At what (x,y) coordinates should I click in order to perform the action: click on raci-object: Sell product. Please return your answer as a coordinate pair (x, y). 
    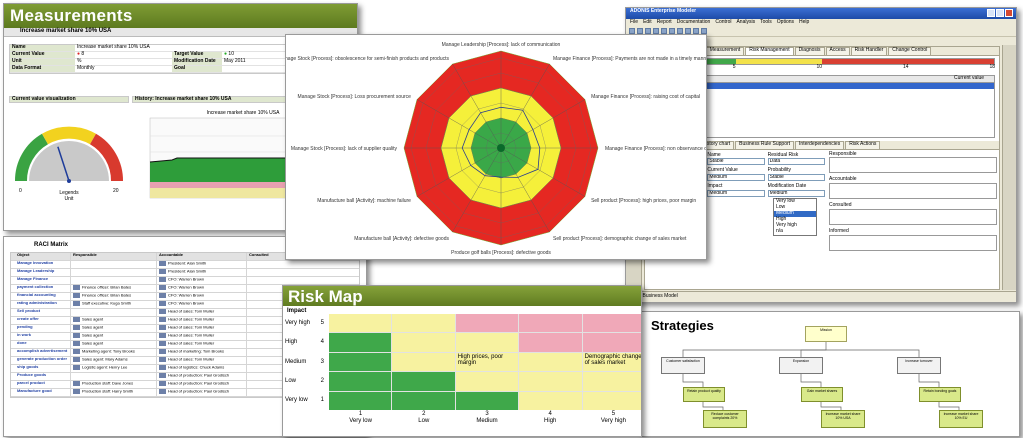
    Looking at the image, I should click on (41, 312).